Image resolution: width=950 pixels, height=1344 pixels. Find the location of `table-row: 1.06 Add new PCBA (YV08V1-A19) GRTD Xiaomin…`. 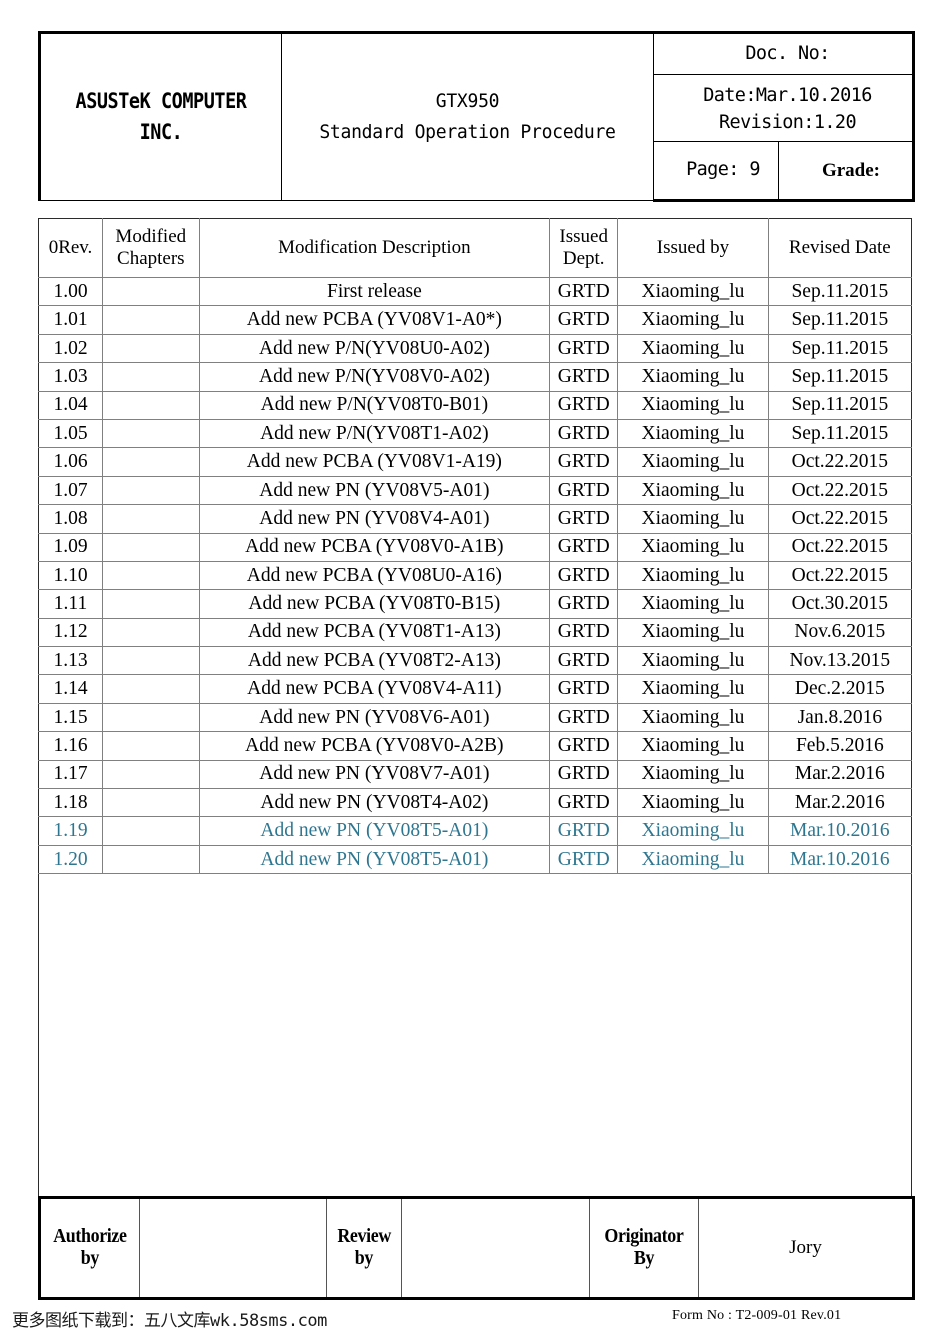

table-row: 1.06 Add new PCBA (YV08V1-A19) GRTD Xiaomin… is located at coordinates (475, 462).